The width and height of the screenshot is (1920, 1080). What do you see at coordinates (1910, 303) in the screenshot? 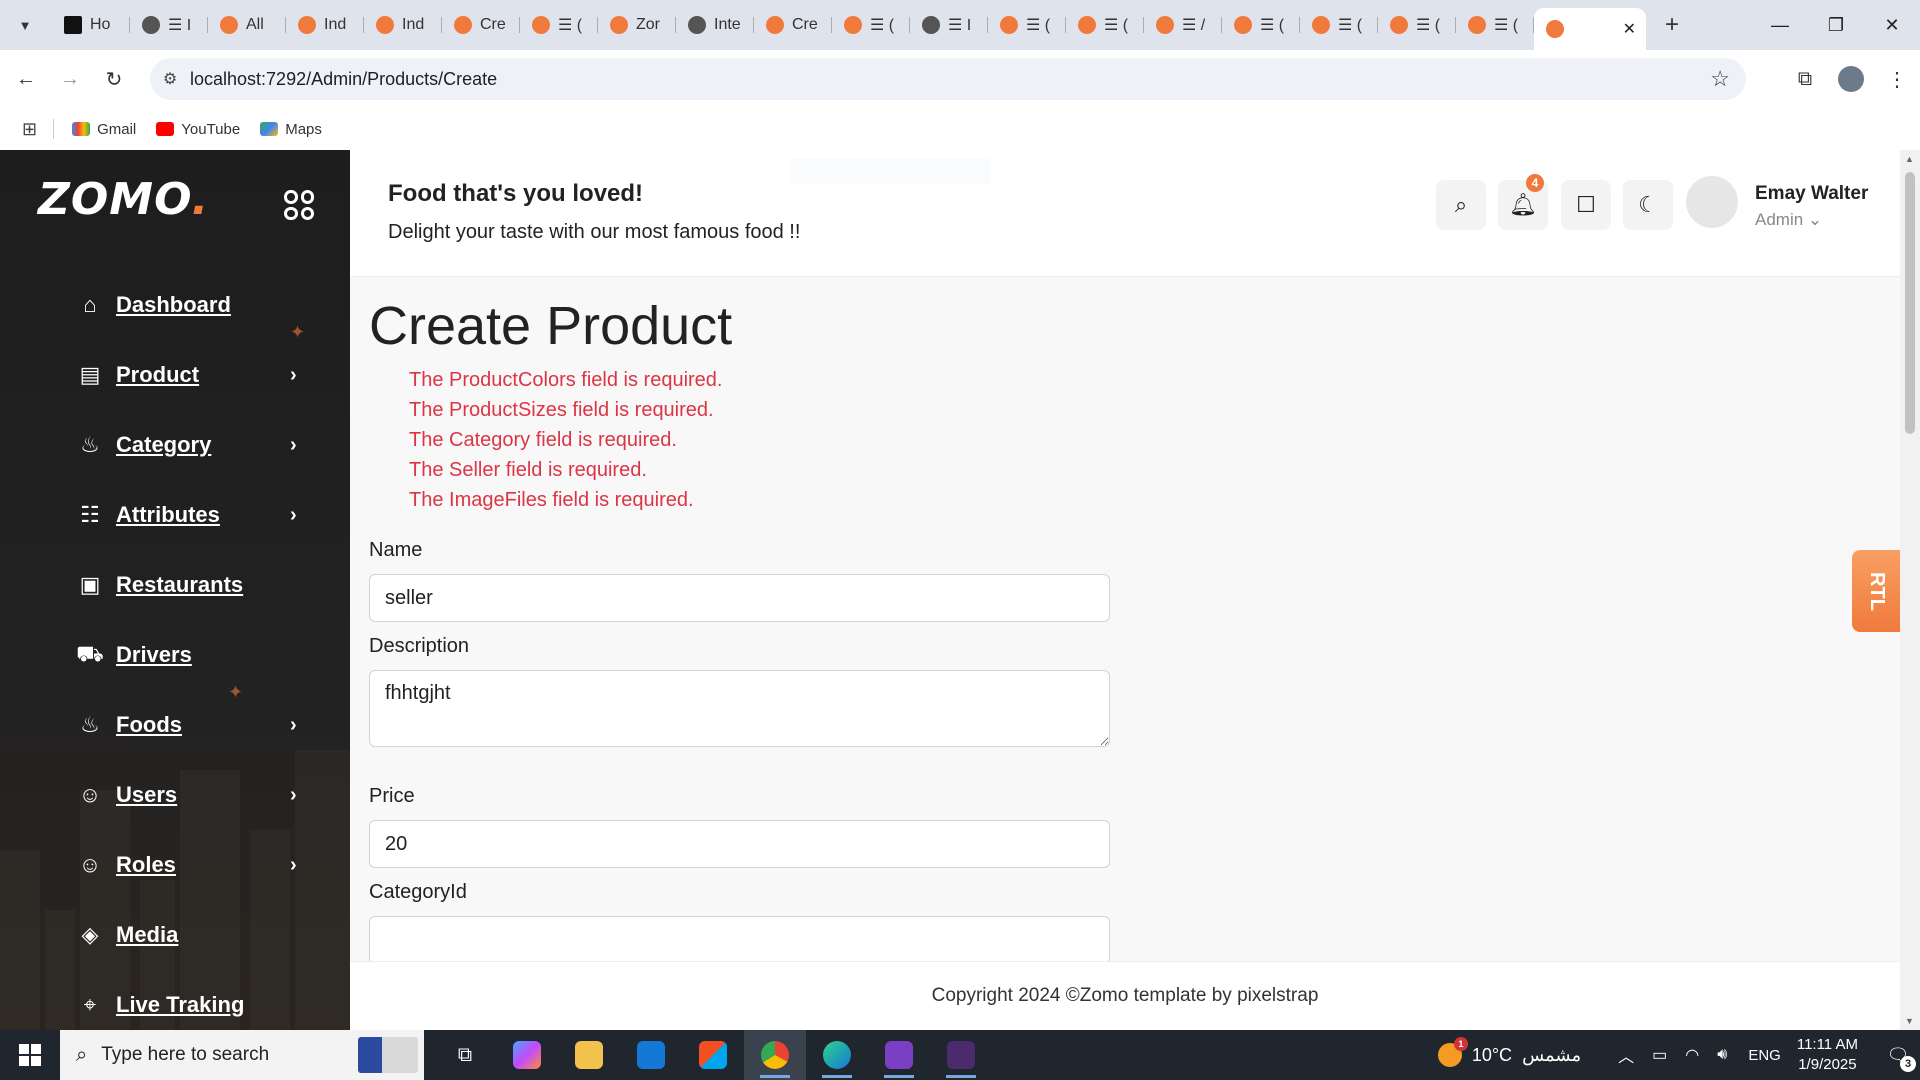
I see `scrollbar-thumb` at bounding box center [1910, 303].